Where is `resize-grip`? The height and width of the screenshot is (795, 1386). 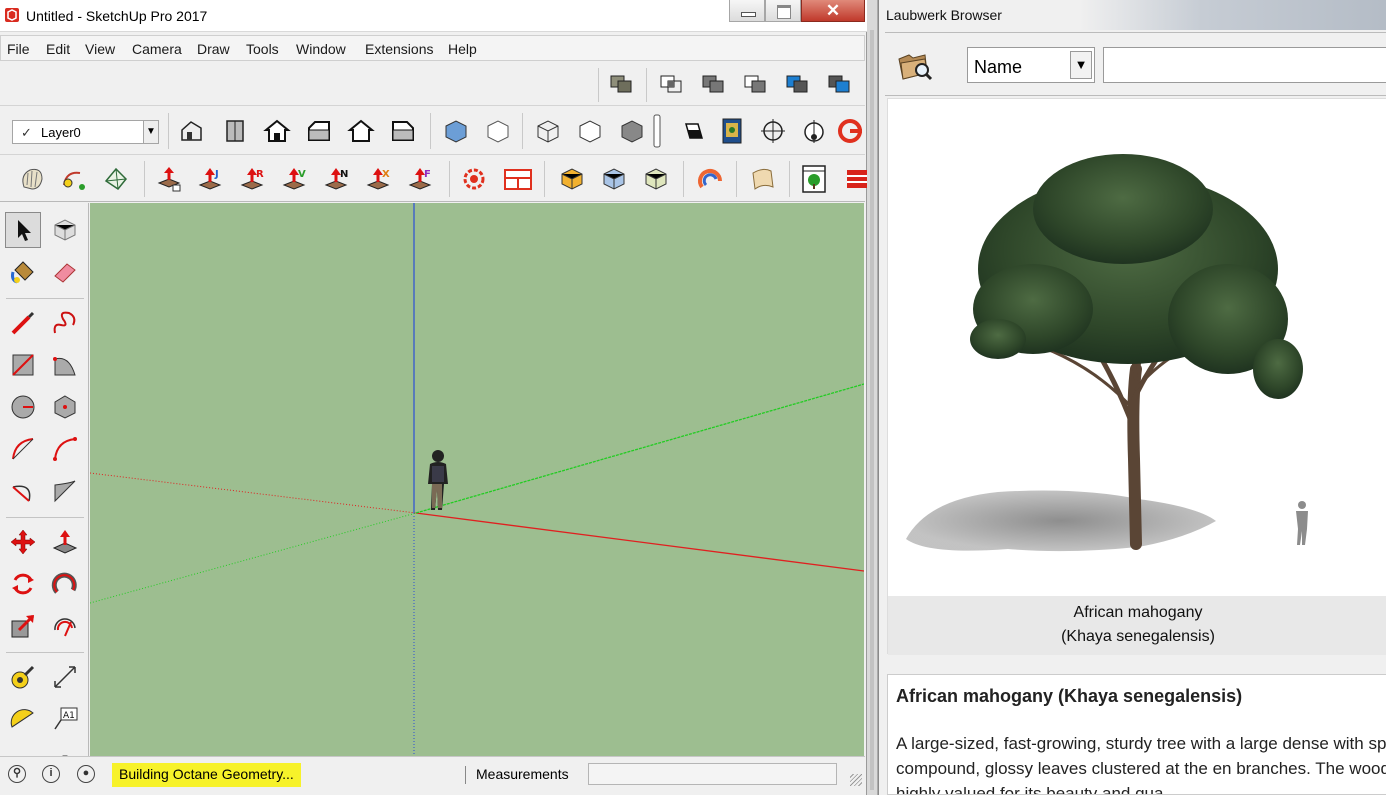 resize-grip is located at coordinates (856, 780).